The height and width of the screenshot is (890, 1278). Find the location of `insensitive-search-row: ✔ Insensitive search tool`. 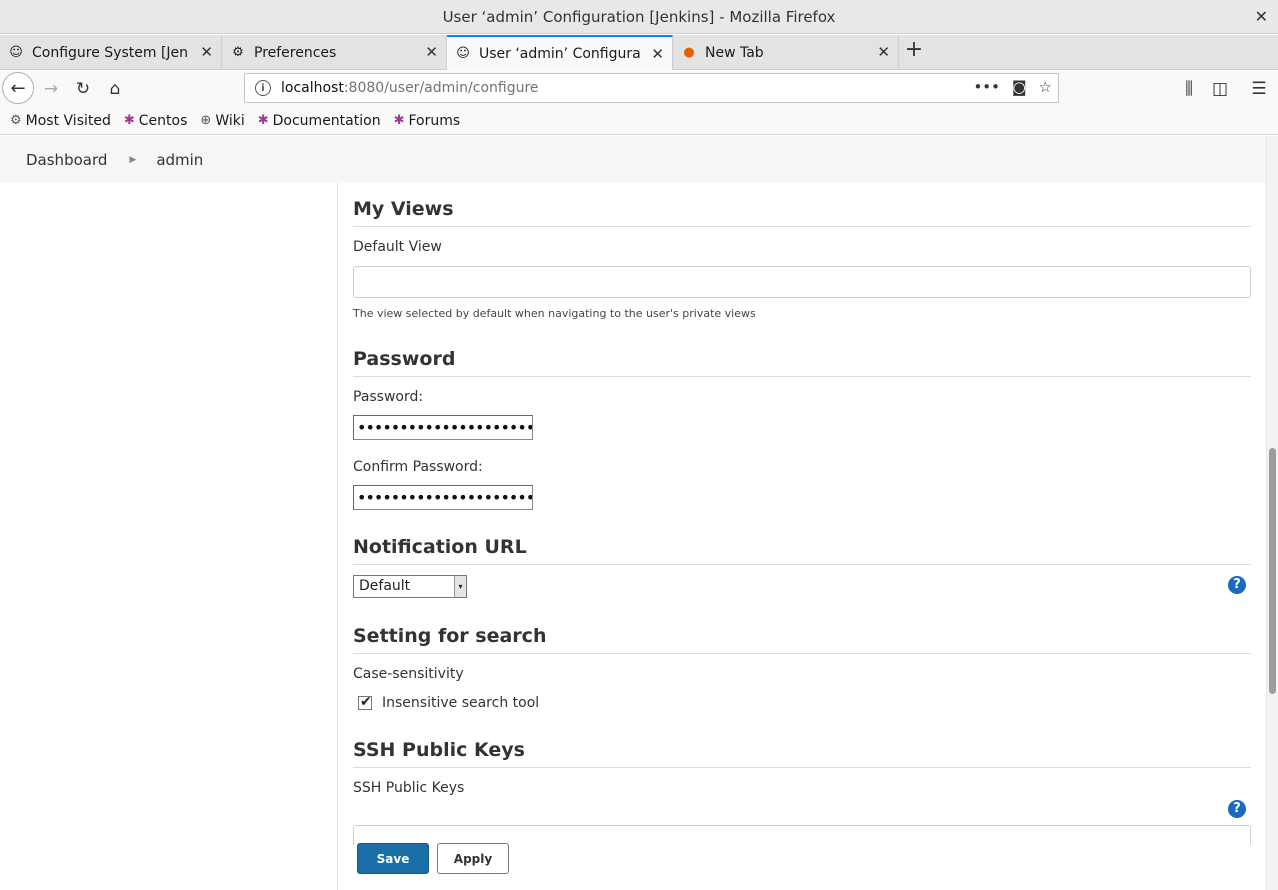

insensitive-search-row: ✔ Insensitive search tool is located at coordinates (449, 702).